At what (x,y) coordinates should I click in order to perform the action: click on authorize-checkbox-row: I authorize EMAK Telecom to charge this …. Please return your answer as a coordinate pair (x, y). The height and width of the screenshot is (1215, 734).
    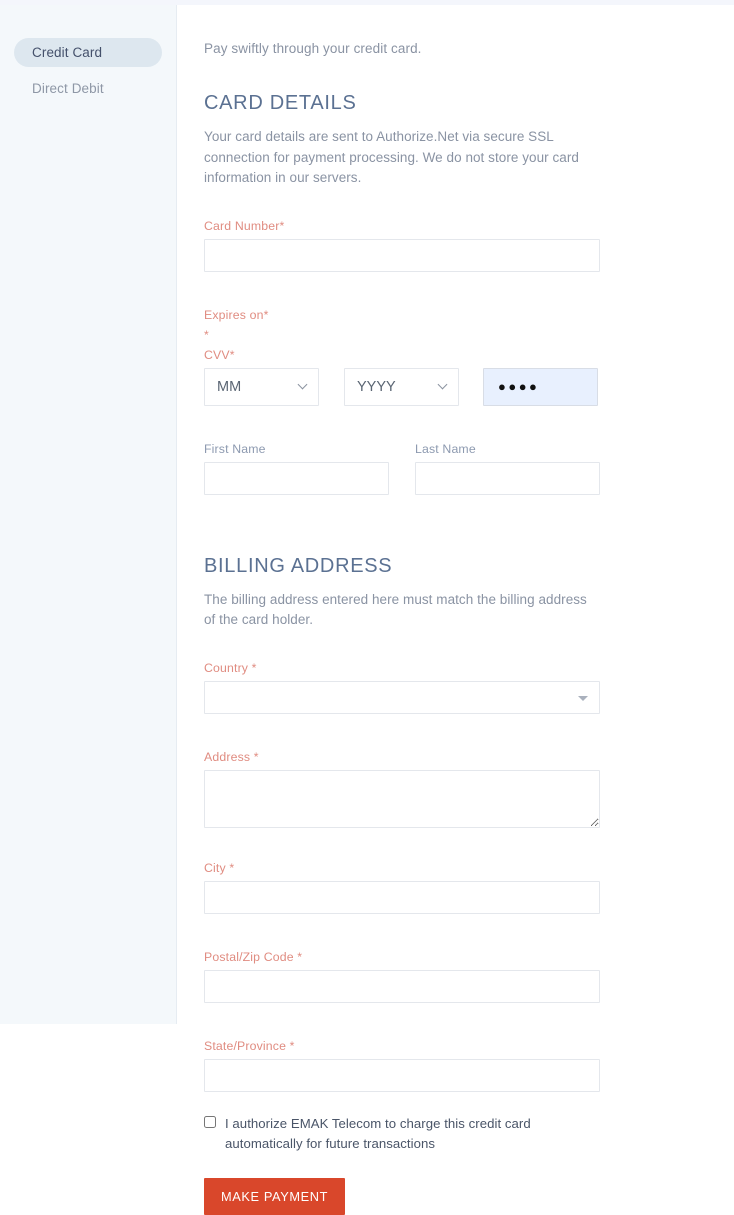
    Looking at the image, I should click on (469, 1134).